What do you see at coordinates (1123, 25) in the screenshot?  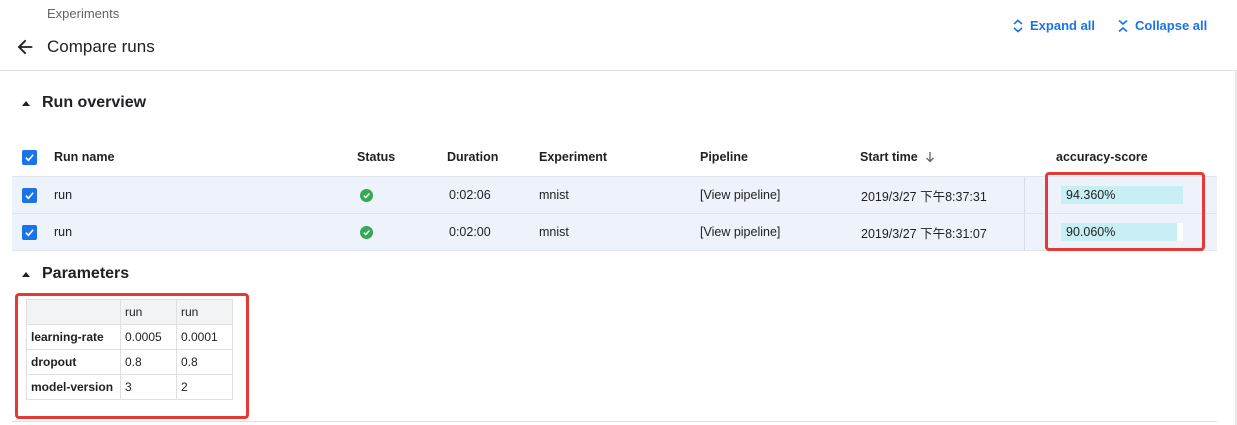 I see `unfold-less-icon` at bounding box center [1123, 25].